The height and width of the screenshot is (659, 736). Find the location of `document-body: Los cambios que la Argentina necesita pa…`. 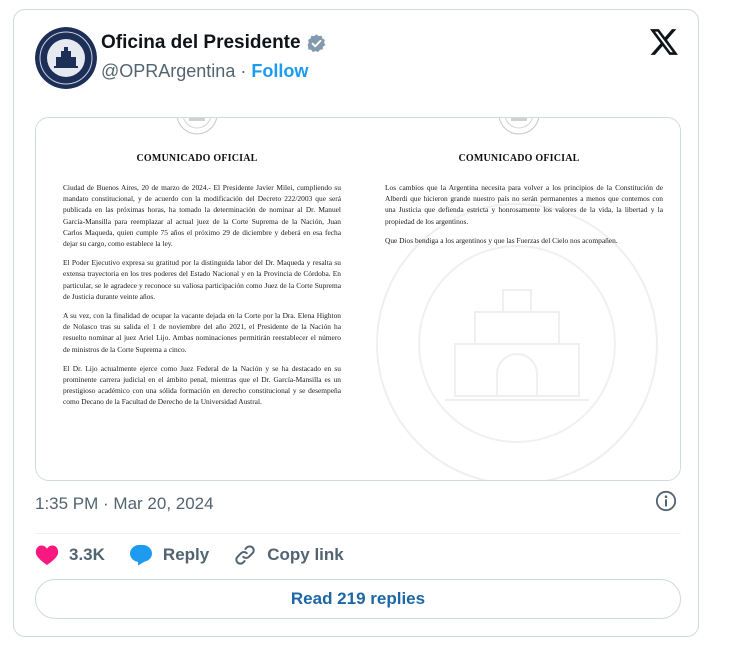

document-body: Los cambios que la Argentina necesita pa… is located at coordinates (524, 218).